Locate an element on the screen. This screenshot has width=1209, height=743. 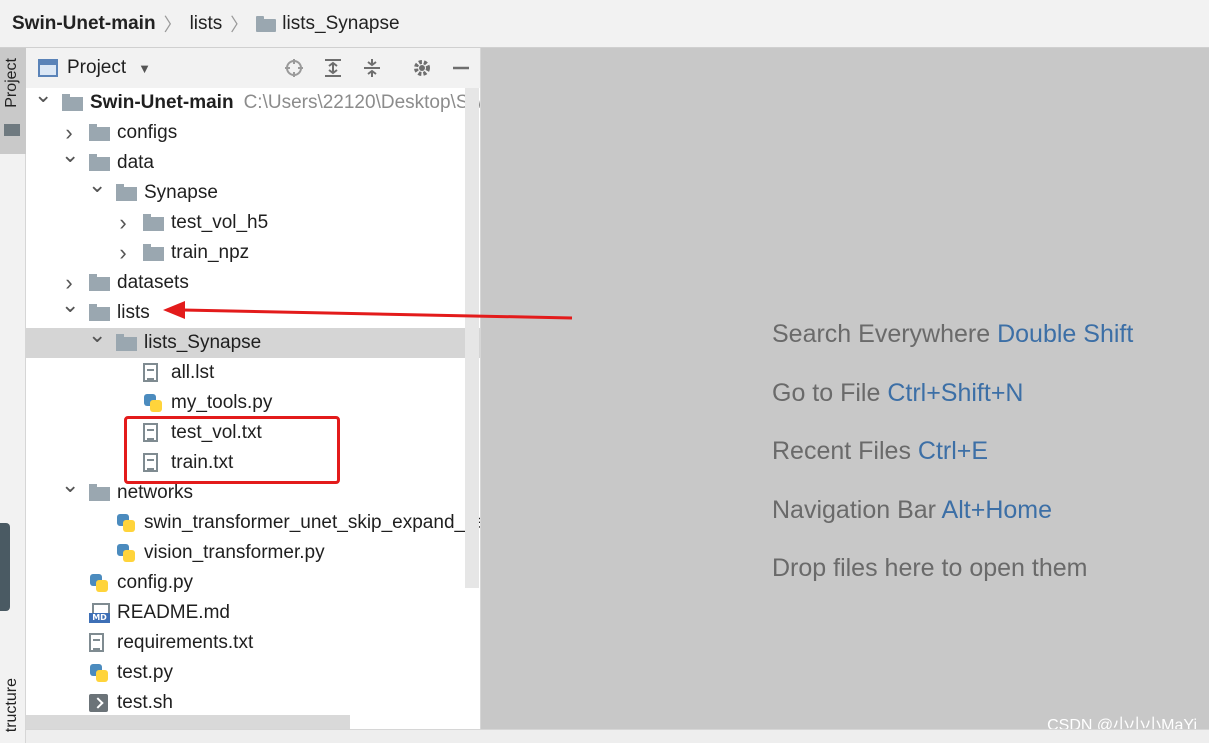
tree-file-row: requirements.txt is located at coordinates (253, 643).